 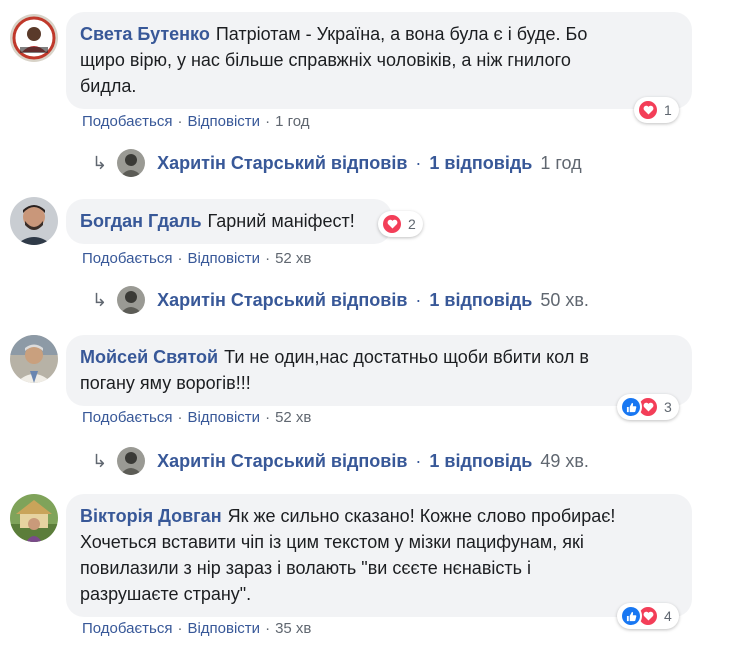 I want to click on comment-text: бидла., so click(x=108, y=86).